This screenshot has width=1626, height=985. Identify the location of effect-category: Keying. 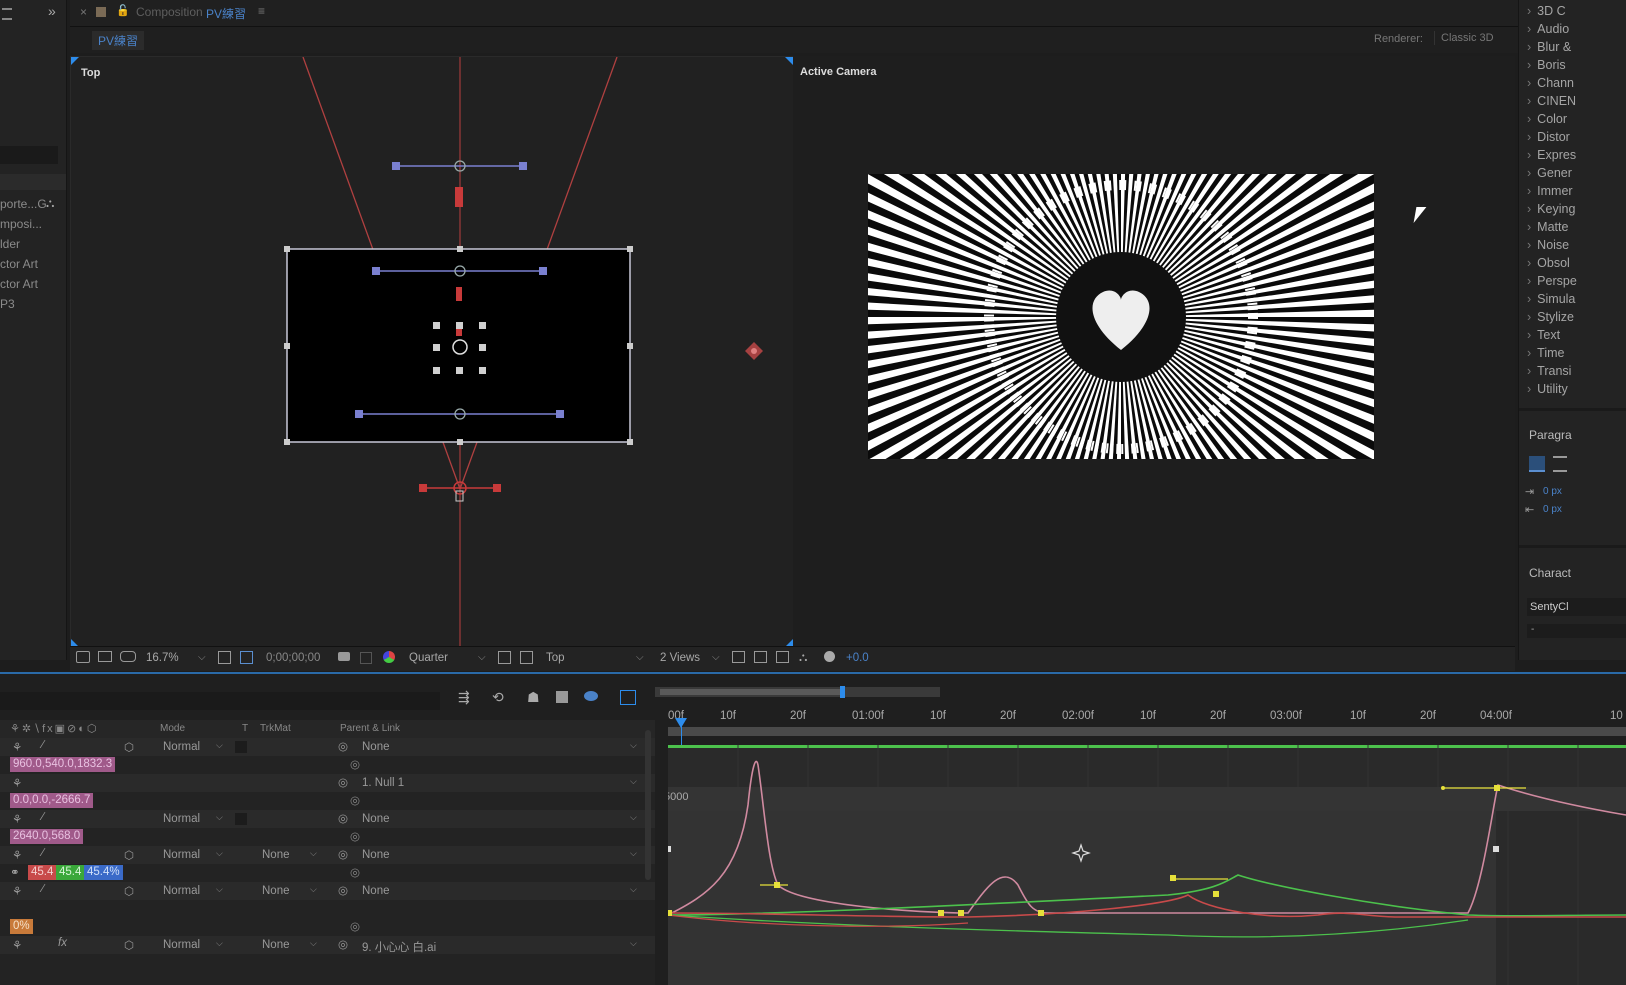
(1551, 209).